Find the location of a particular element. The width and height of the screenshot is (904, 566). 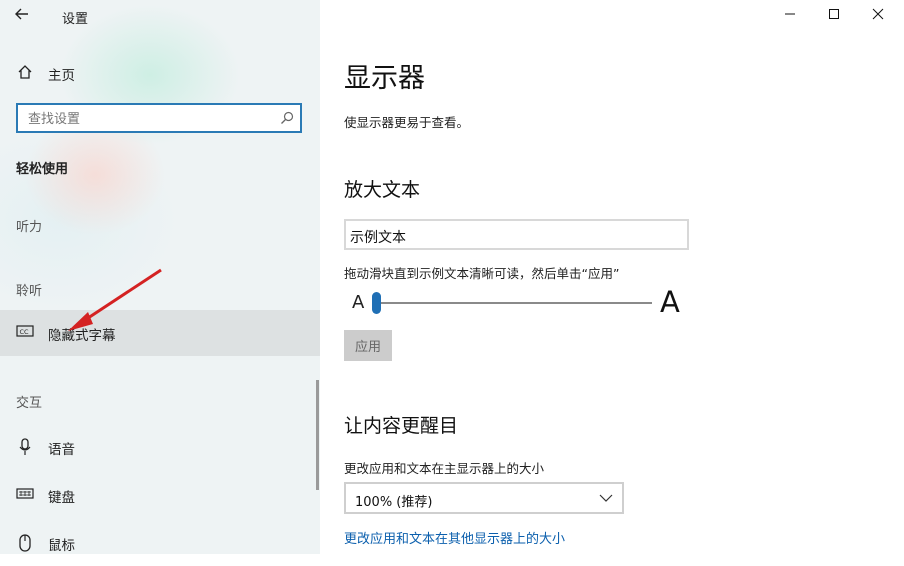

group-label-hearing: 听力 is located at coordinates (29, 227).